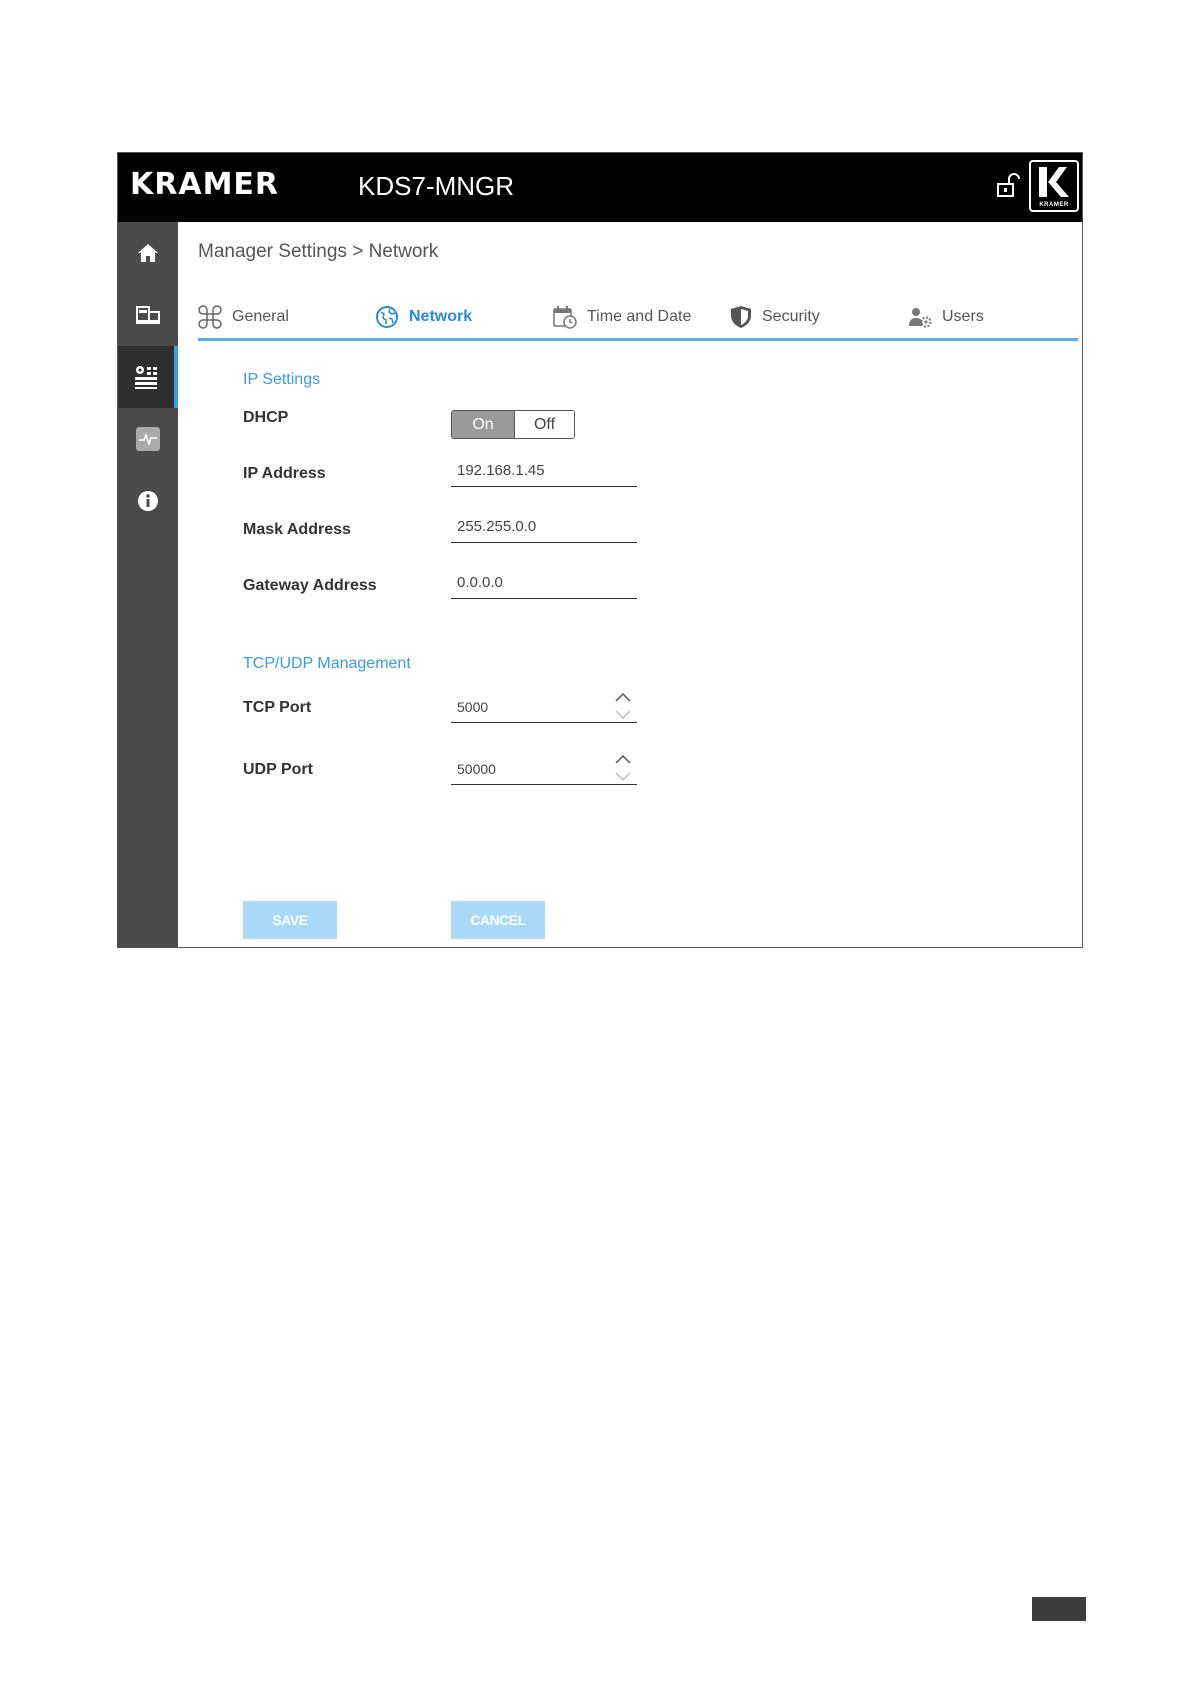  I want to click on diagnostics-icon, so click(148, 439).